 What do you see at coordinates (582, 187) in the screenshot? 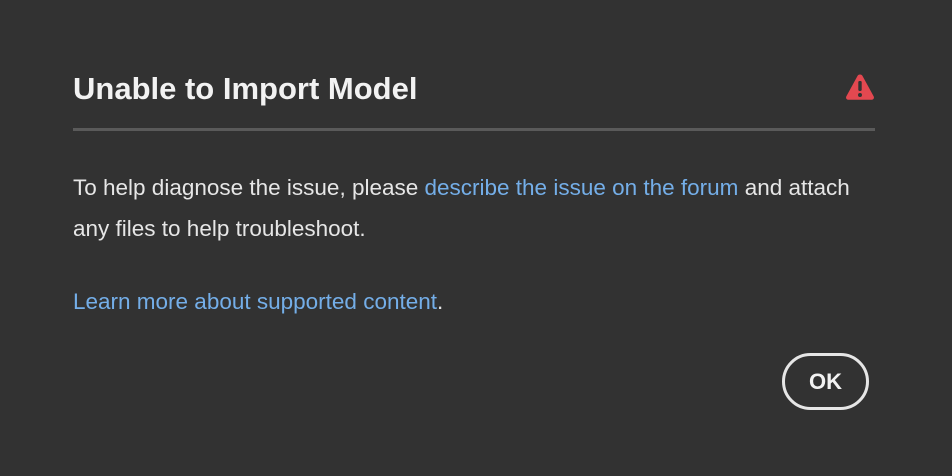
I see `forum-link: describe the issue on the forum` at bounding box center [582, 187].